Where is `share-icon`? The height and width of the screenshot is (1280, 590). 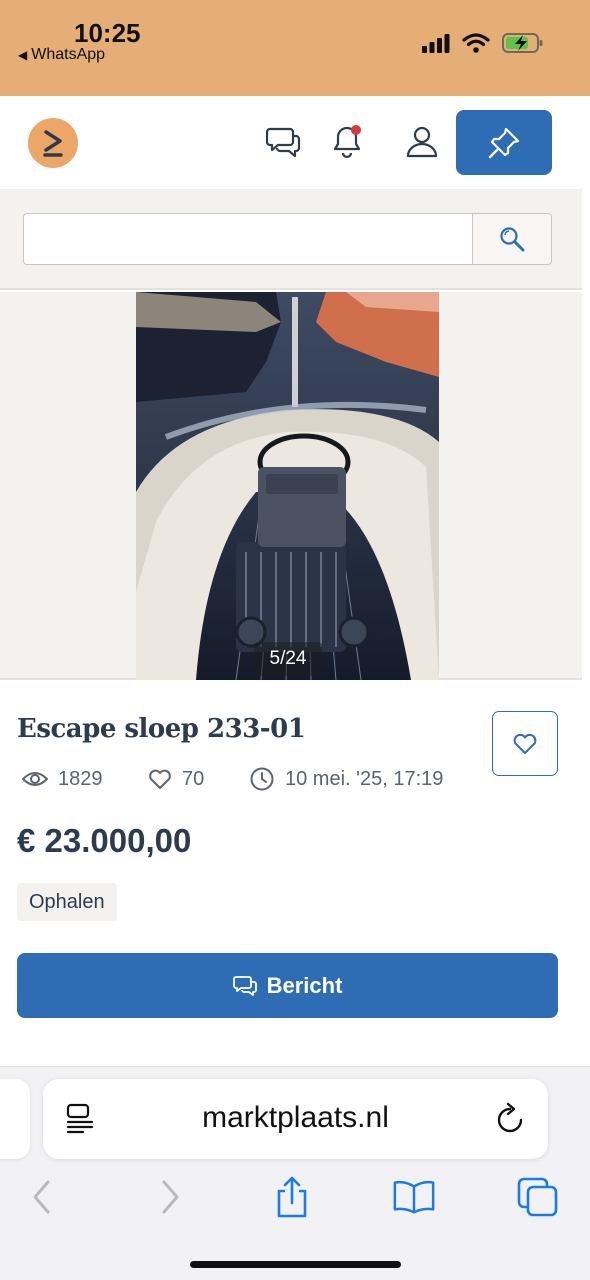 share-icon is located at coordinates (292, 1197).